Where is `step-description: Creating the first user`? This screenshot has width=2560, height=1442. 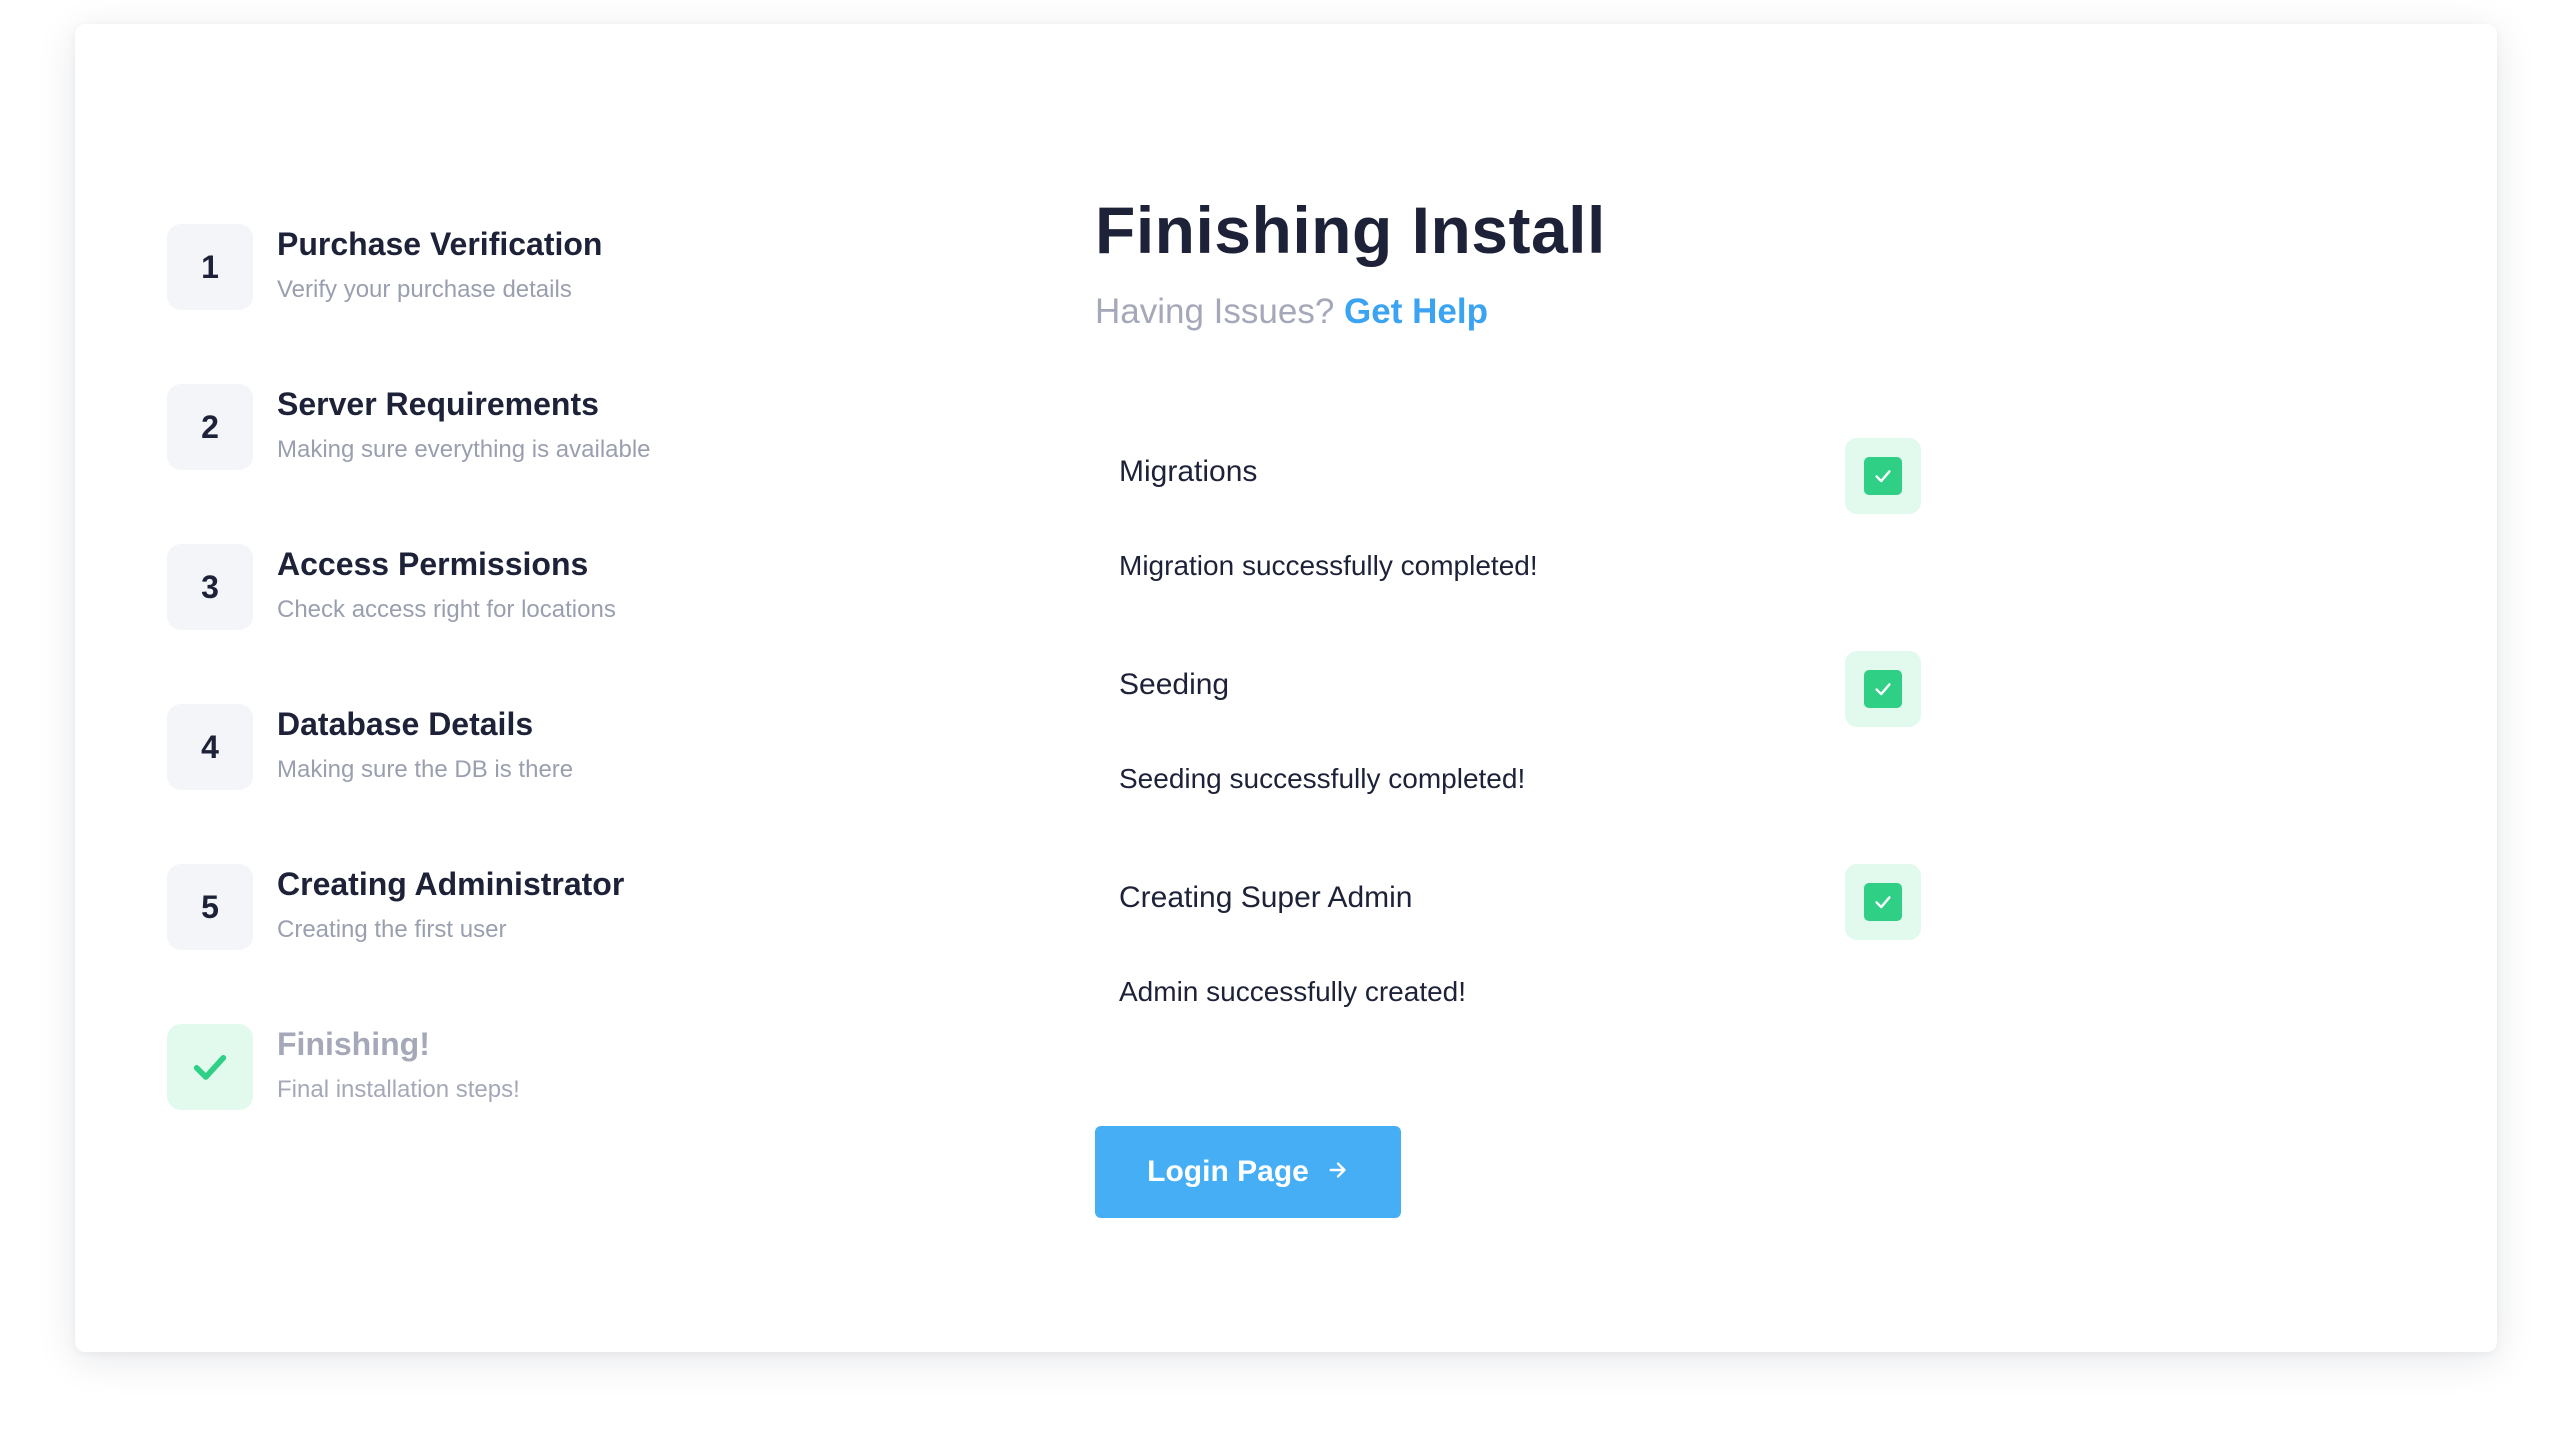 step-description: Creating the first user is located at coordinates (392, 929).